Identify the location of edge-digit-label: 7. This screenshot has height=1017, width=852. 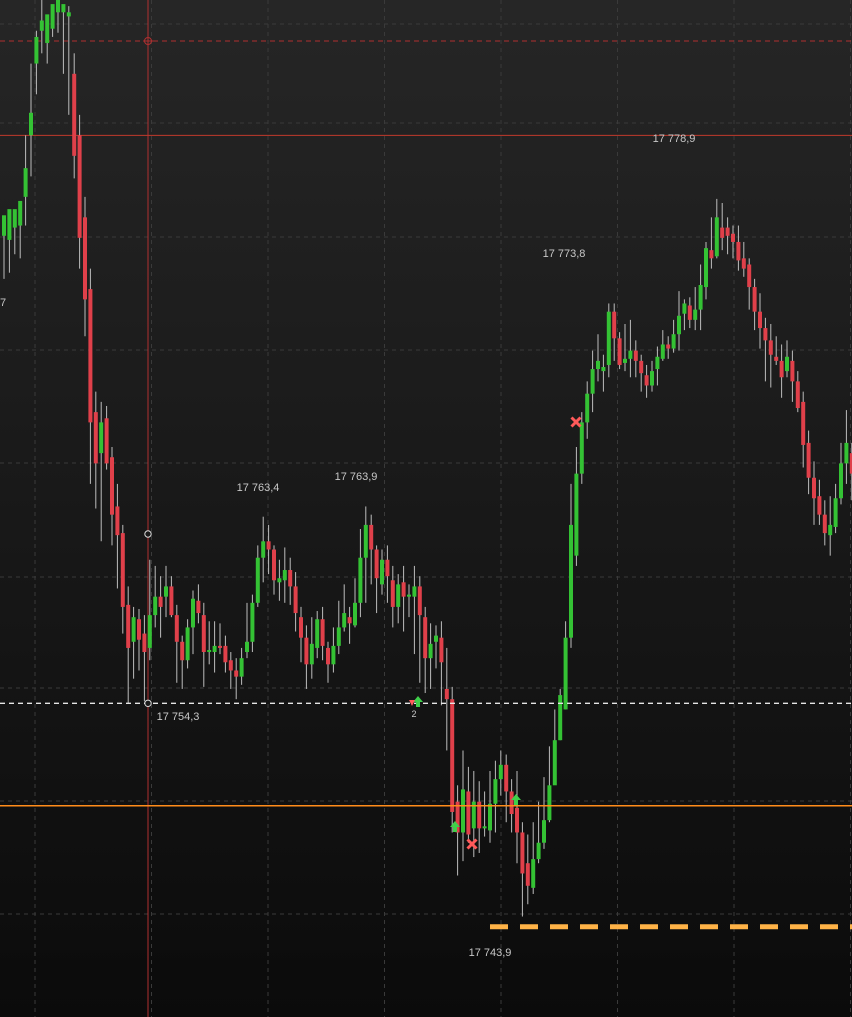
(3, 303).